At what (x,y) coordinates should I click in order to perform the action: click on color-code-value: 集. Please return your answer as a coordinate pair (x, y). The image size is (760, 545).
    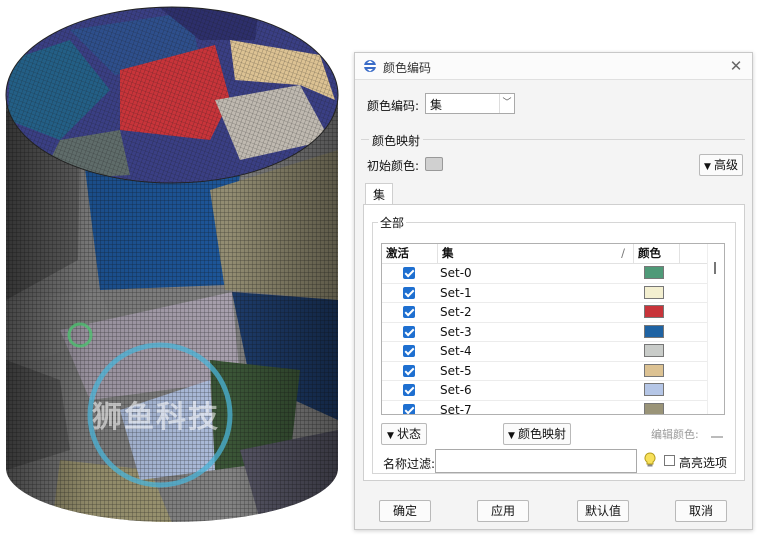
    Looking at the image, I should click on (436, 105).